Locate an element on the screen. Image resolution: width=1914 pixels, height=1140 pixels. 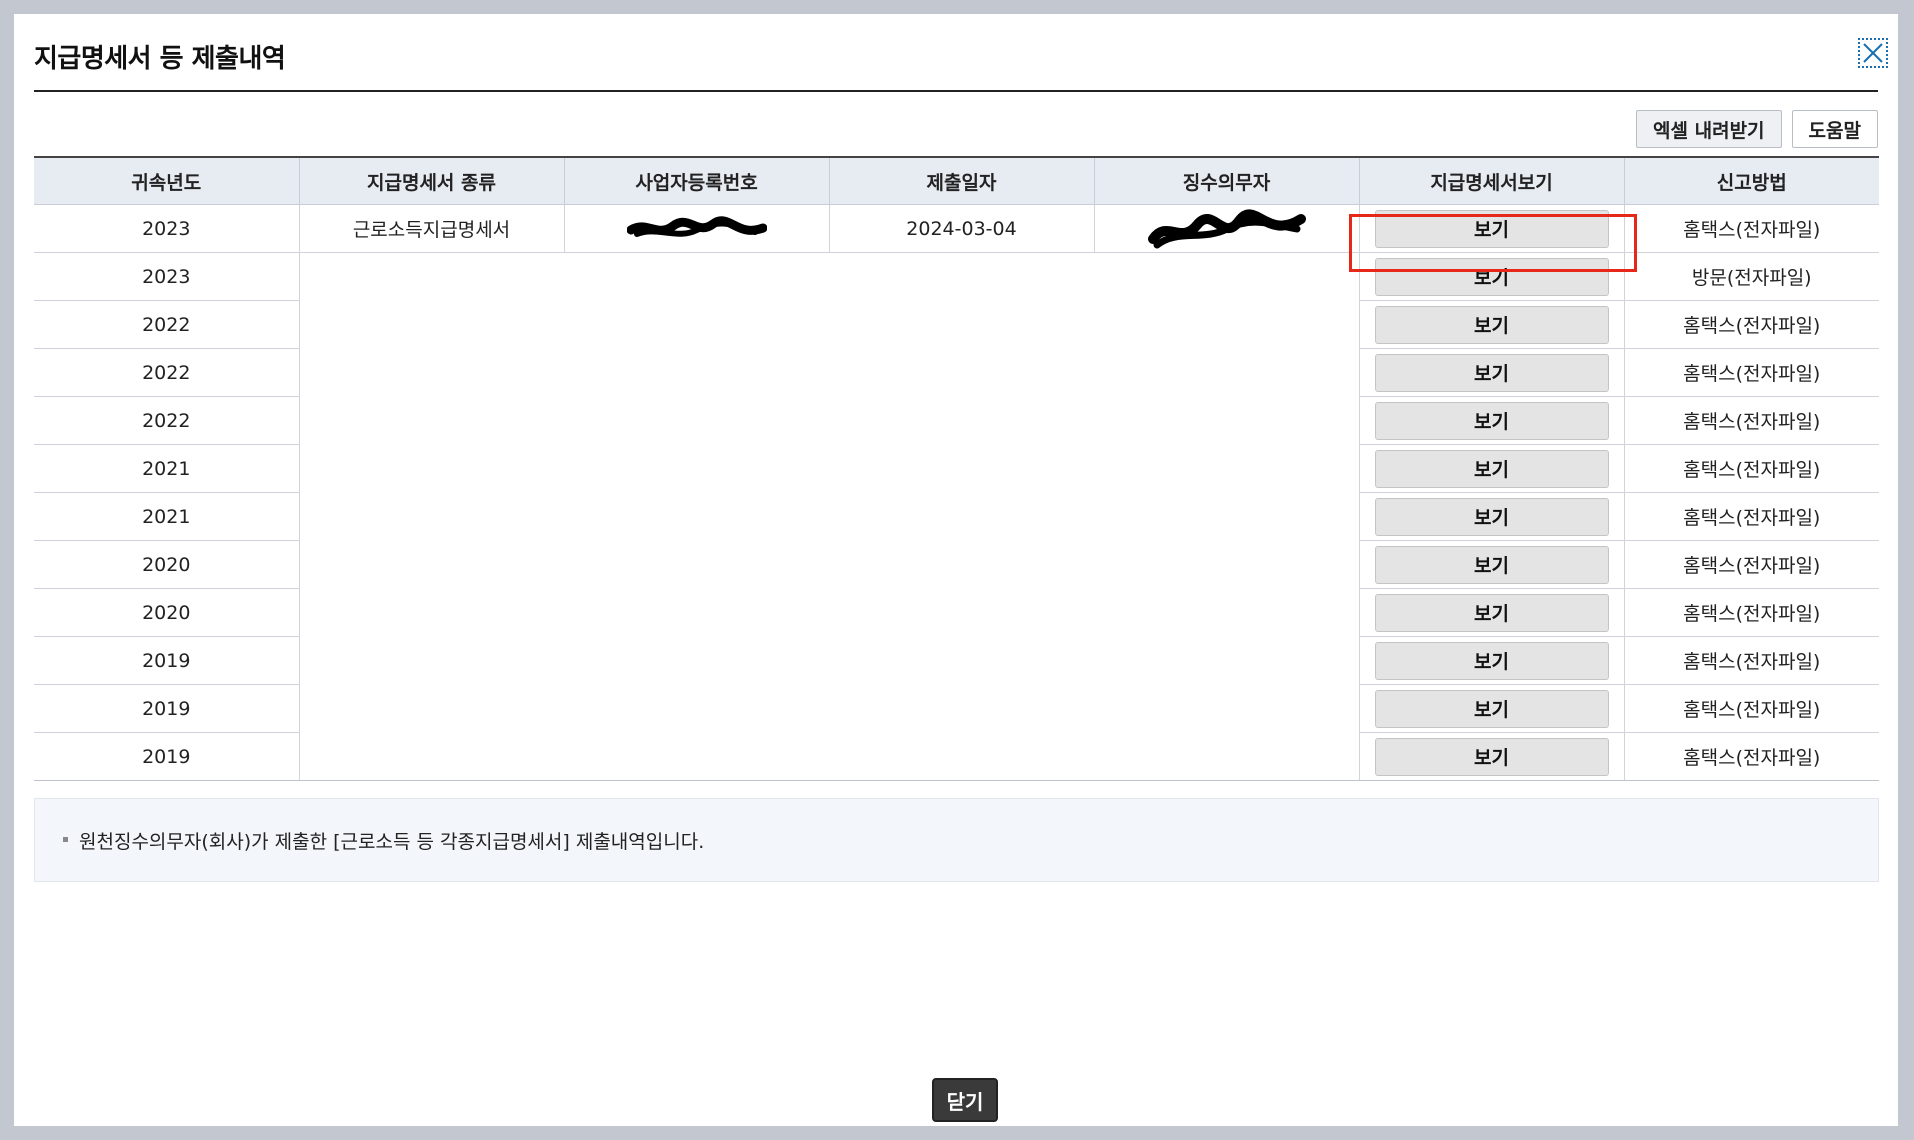
cell-withholding-agent is located at coordinates (1226, 228).